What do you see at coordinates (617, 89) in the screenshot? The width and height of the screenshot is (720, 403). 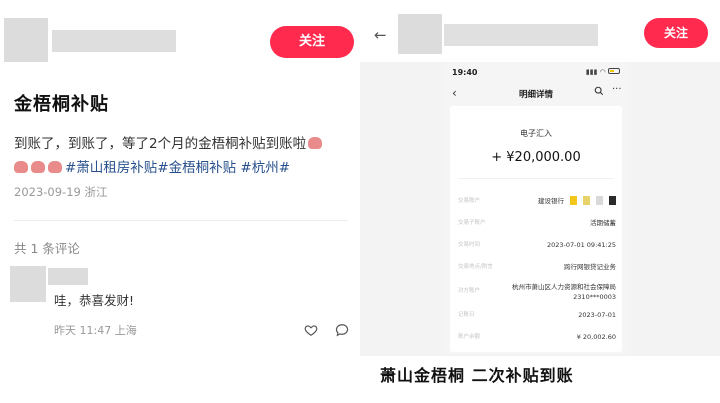 I see `phone-more-icon: ···` at bounding box center [617, 89].